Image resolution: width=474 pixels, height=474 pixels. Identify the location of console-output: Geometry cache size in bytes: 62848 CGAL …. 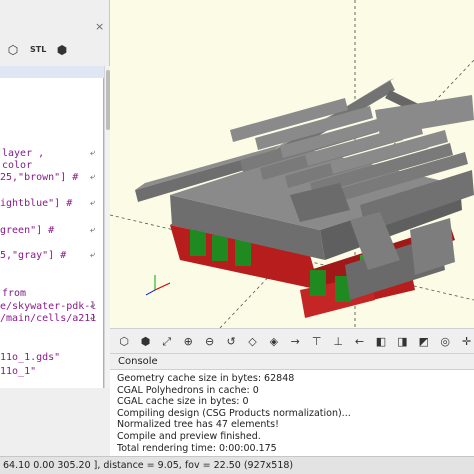
(292, 413).